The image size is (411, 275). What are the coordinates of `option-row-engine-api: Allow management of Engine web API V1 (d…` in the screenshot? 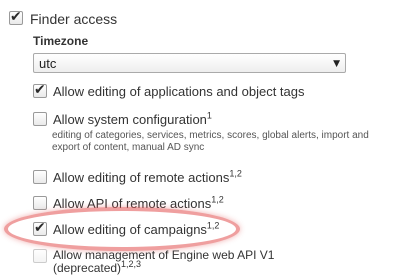 It's located at (153, 262).